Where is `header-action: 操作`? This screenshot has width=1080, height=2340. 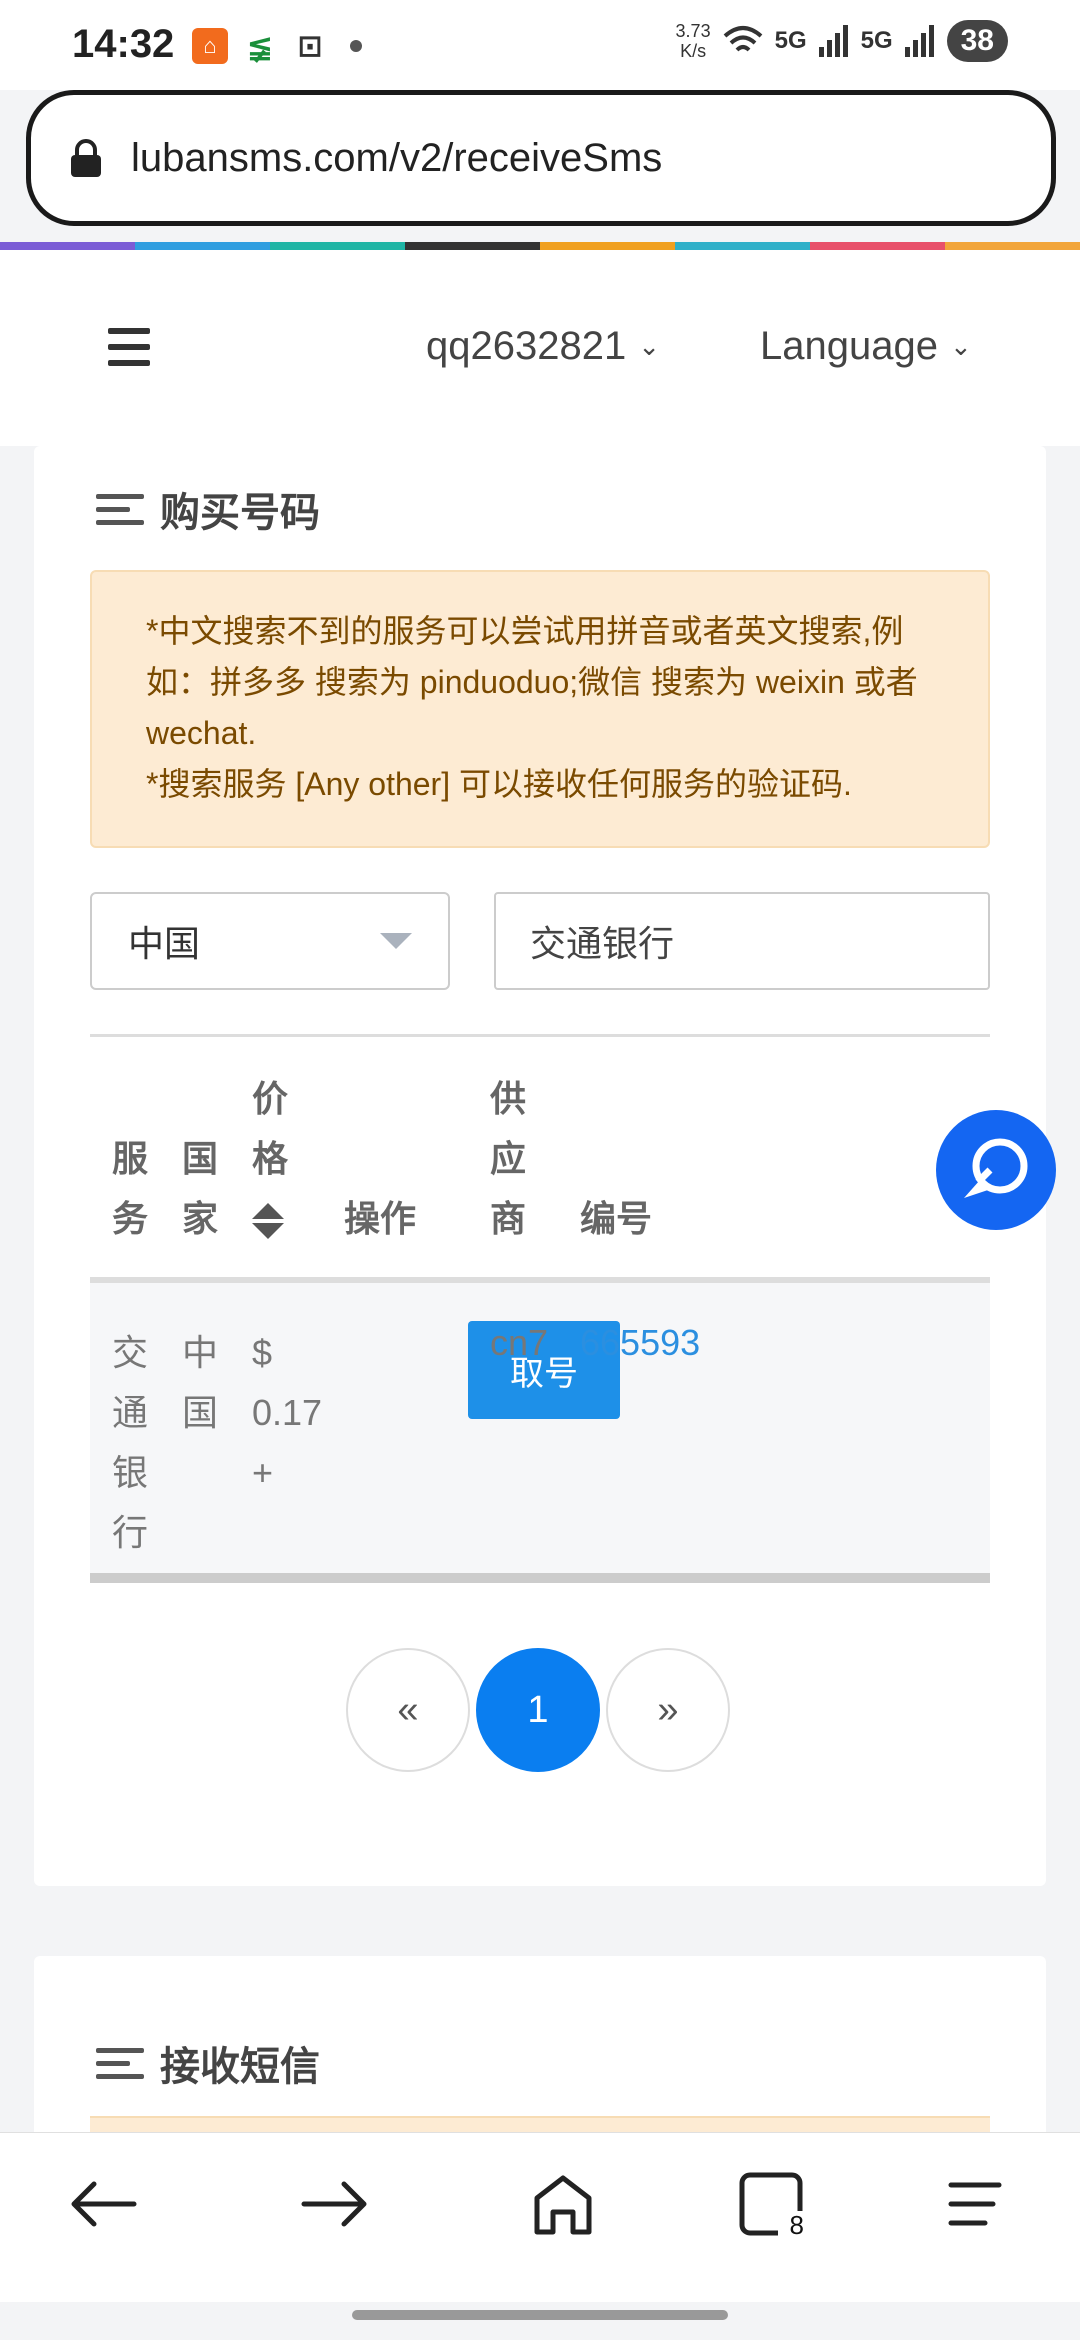 header-action: 操作 is located at coordinates (380, 1218).